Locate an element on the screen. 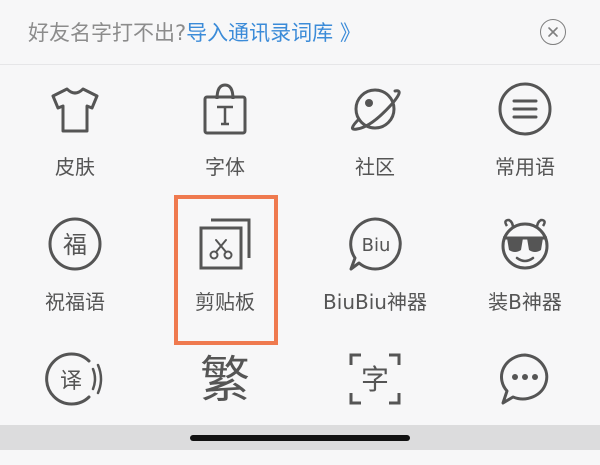 This screenshot has height=465, width=600. close-banner-button is located at coordinates (553, 32).